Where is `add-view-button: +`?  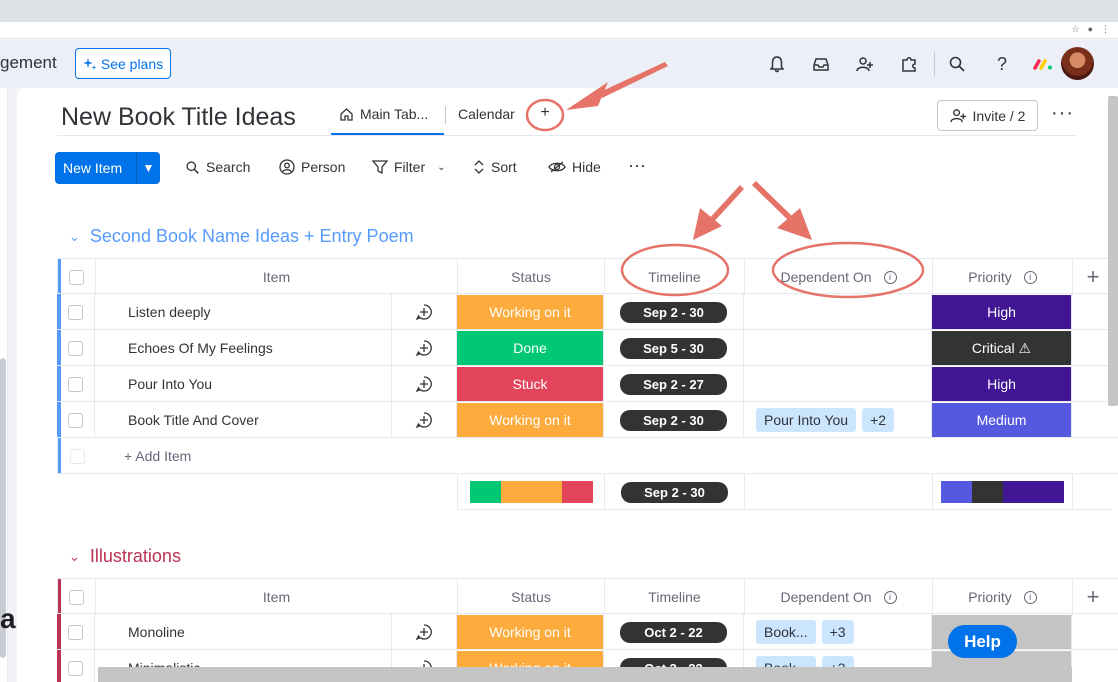 add-view-button: + is located at coordinates (545, 113).